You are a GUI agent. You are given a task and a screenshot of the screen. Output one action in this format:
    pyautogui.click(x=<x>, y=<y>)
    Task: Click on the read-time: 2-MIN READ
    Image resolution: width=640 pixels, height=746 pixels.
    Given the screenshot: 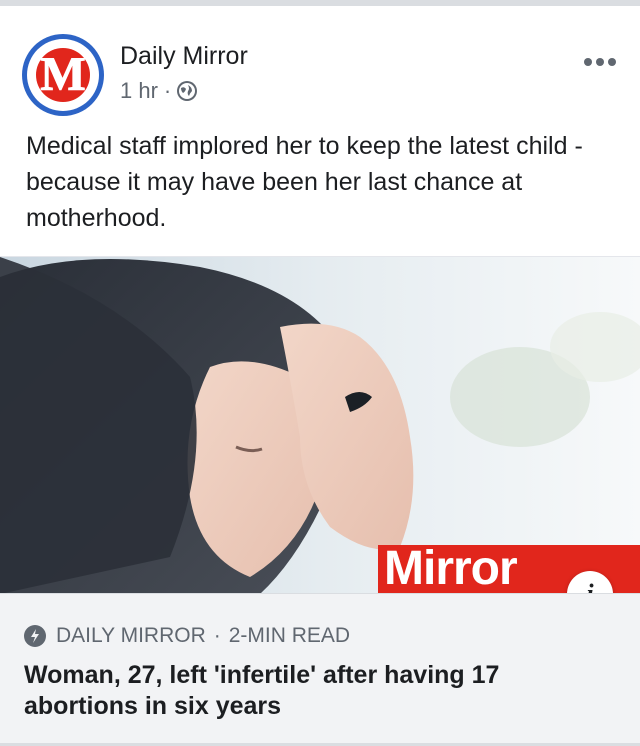 What is the action you would take?
    pyautogui.click(x=289, y=635)
    